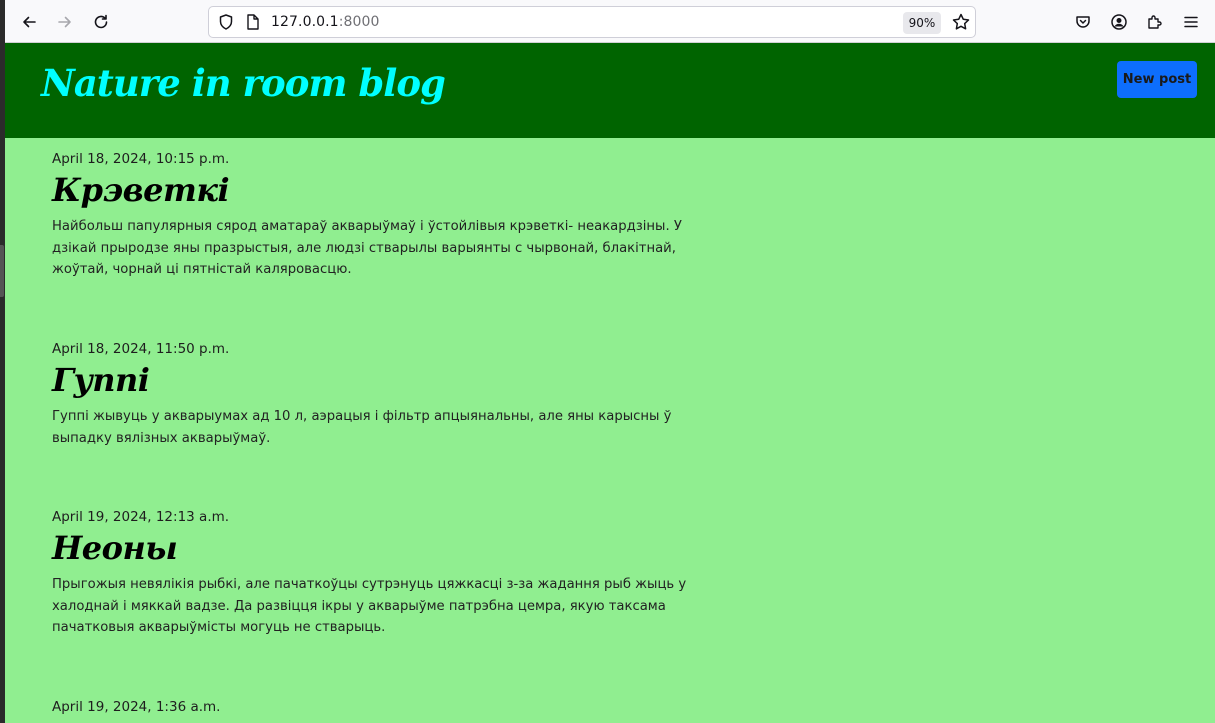 This screenshot has height=723, width=1215. Describe the element at coordinates (253, 22) in the screenshot. I see `page-icon` at that location.